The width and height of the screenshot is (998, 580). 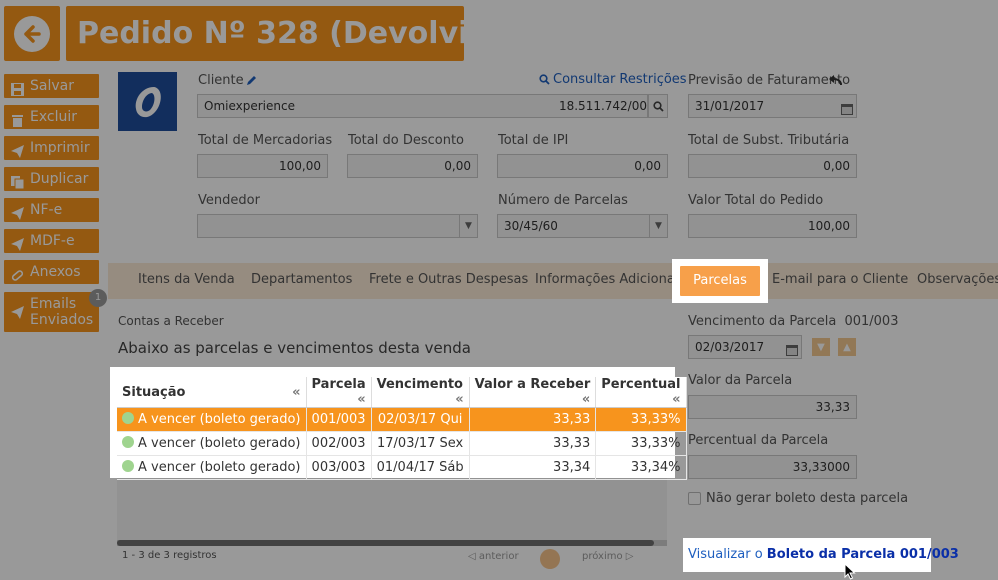 What do you see at coordinates (51, 86) in the screenshot?
I see `save-button: Salvar` at bounding box center [51, 86].